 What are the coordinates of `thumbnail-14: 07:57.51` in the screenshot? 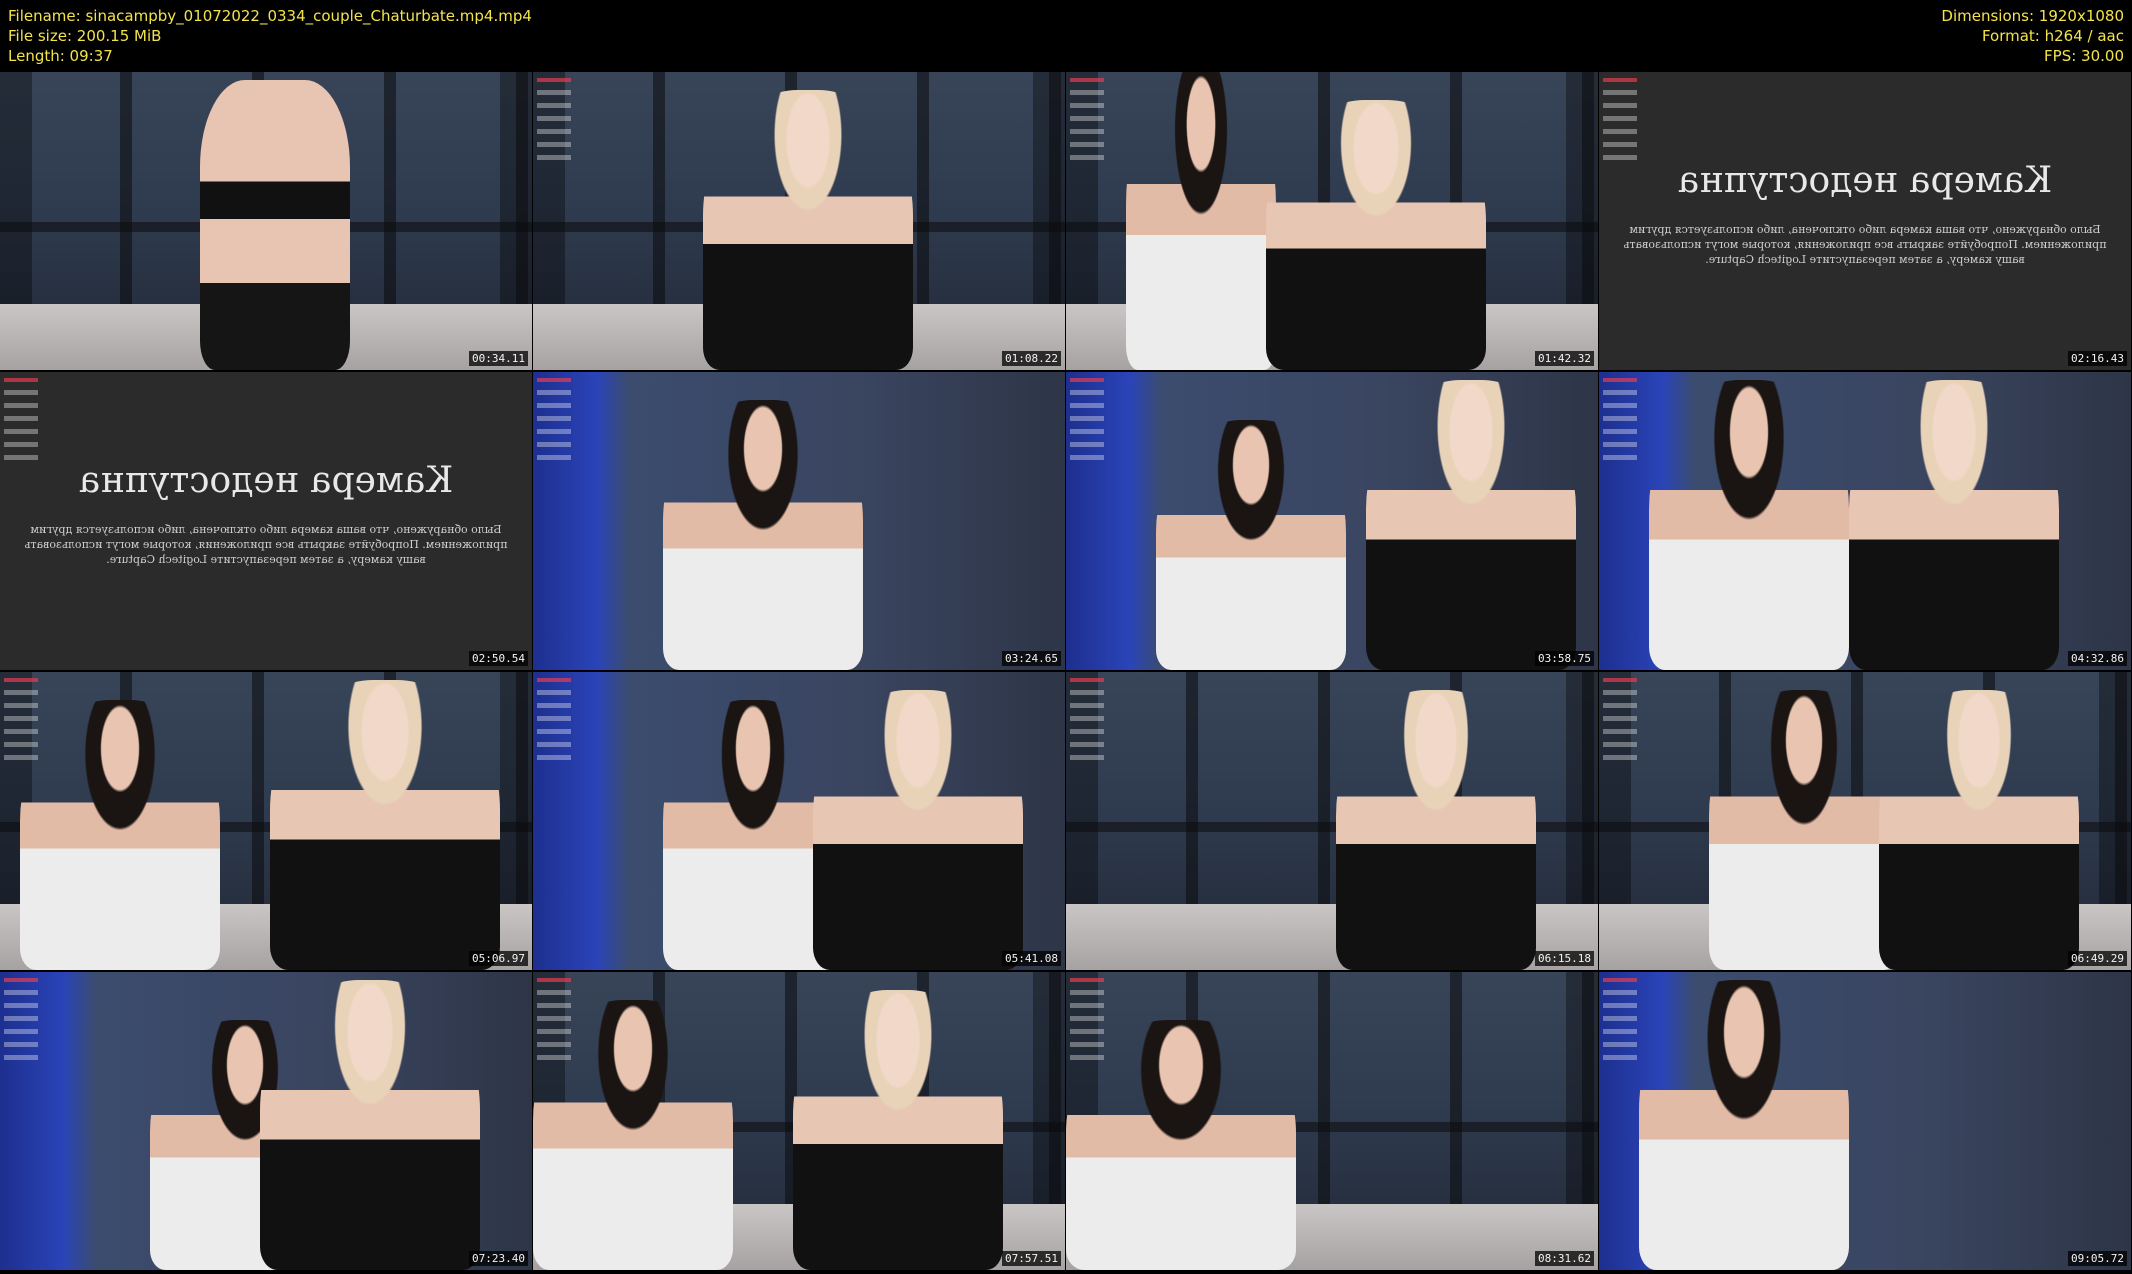 It's located at (799, 1121).